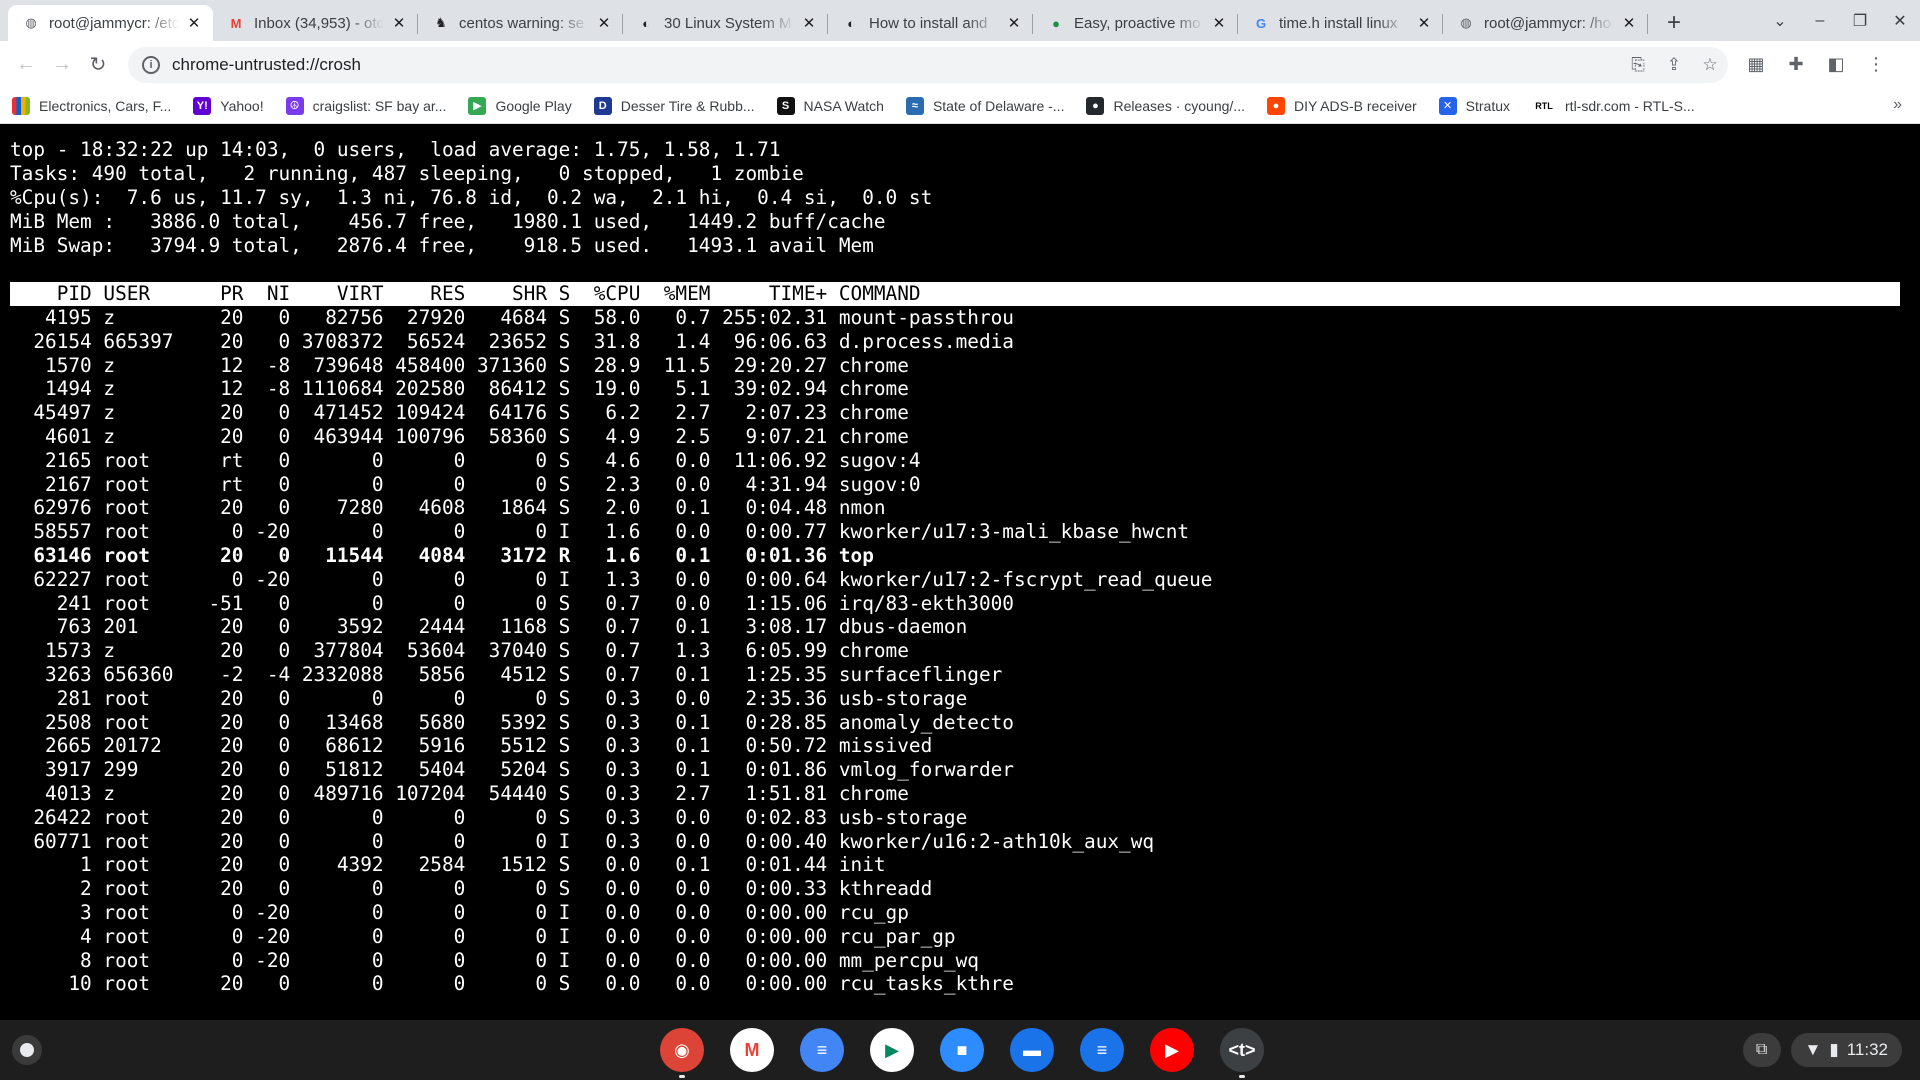  Describe the element at coordinates (822, 1050) in the screenshot. I see `docs-app-icon: ≡` at that location.